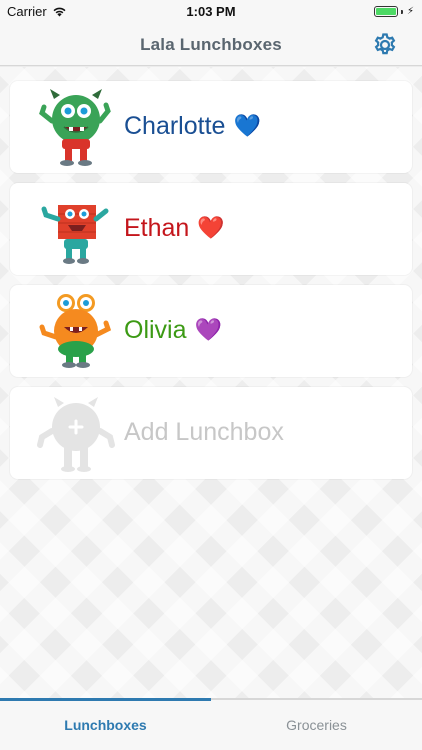 The width and height of the screenshot is (422, 750). Describe the element at coordinates (247, 125) in the screenshot. I see `blue-heart-icon: 💙` at that location.